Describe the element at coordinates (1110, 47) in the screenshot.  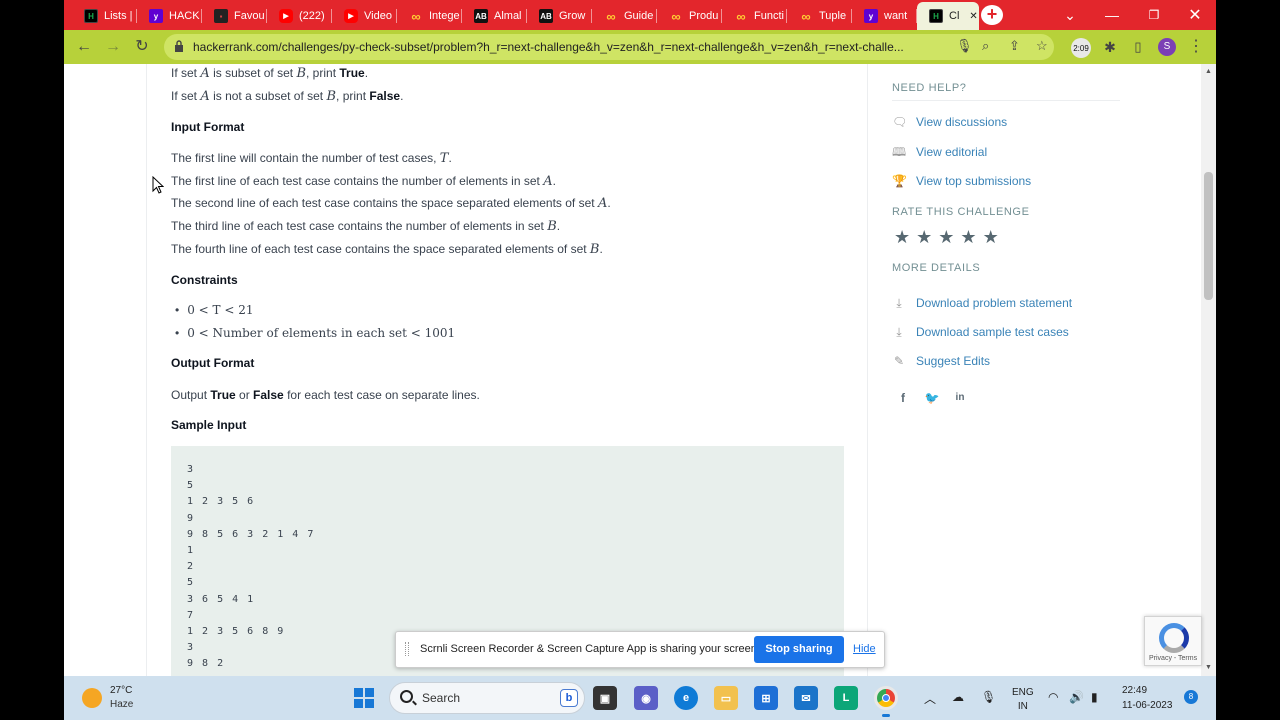
I see `extensions-puzzle-icon: ✱` at that location.